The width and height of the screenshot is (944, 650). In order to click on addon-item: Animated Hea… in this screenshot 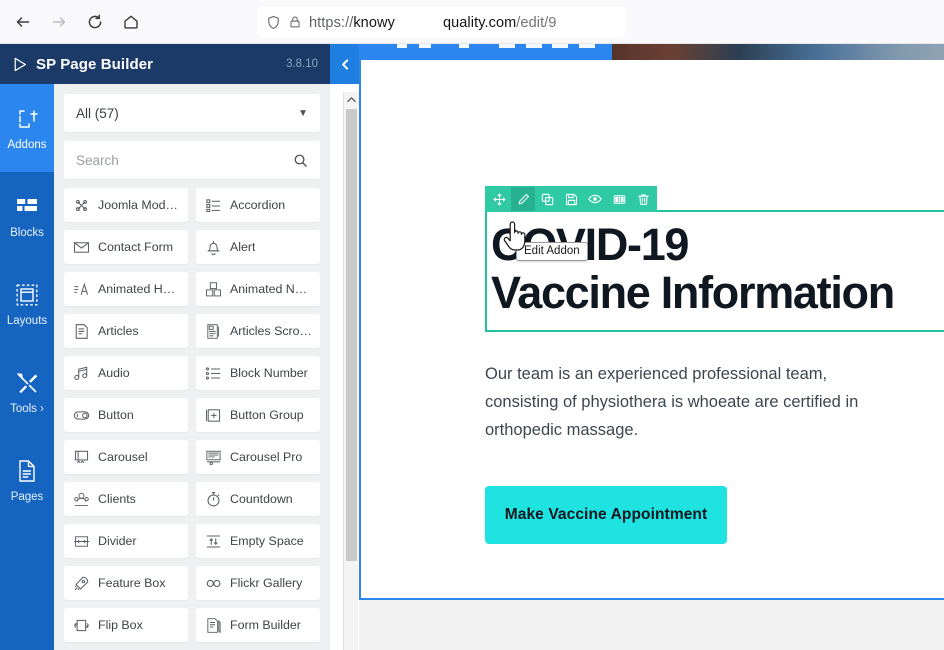, I will do `click(126, 289)`.